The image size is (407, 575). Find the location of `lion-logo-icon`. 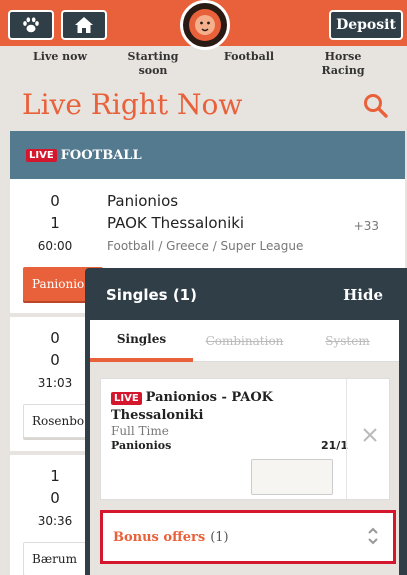

lion-logo-icon is located at coordinates (205, 25).